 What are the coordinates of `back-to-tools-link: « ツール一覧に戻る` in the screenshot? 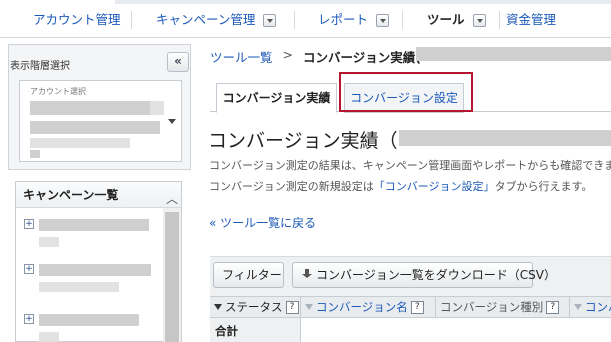 It's located at (262, 222).